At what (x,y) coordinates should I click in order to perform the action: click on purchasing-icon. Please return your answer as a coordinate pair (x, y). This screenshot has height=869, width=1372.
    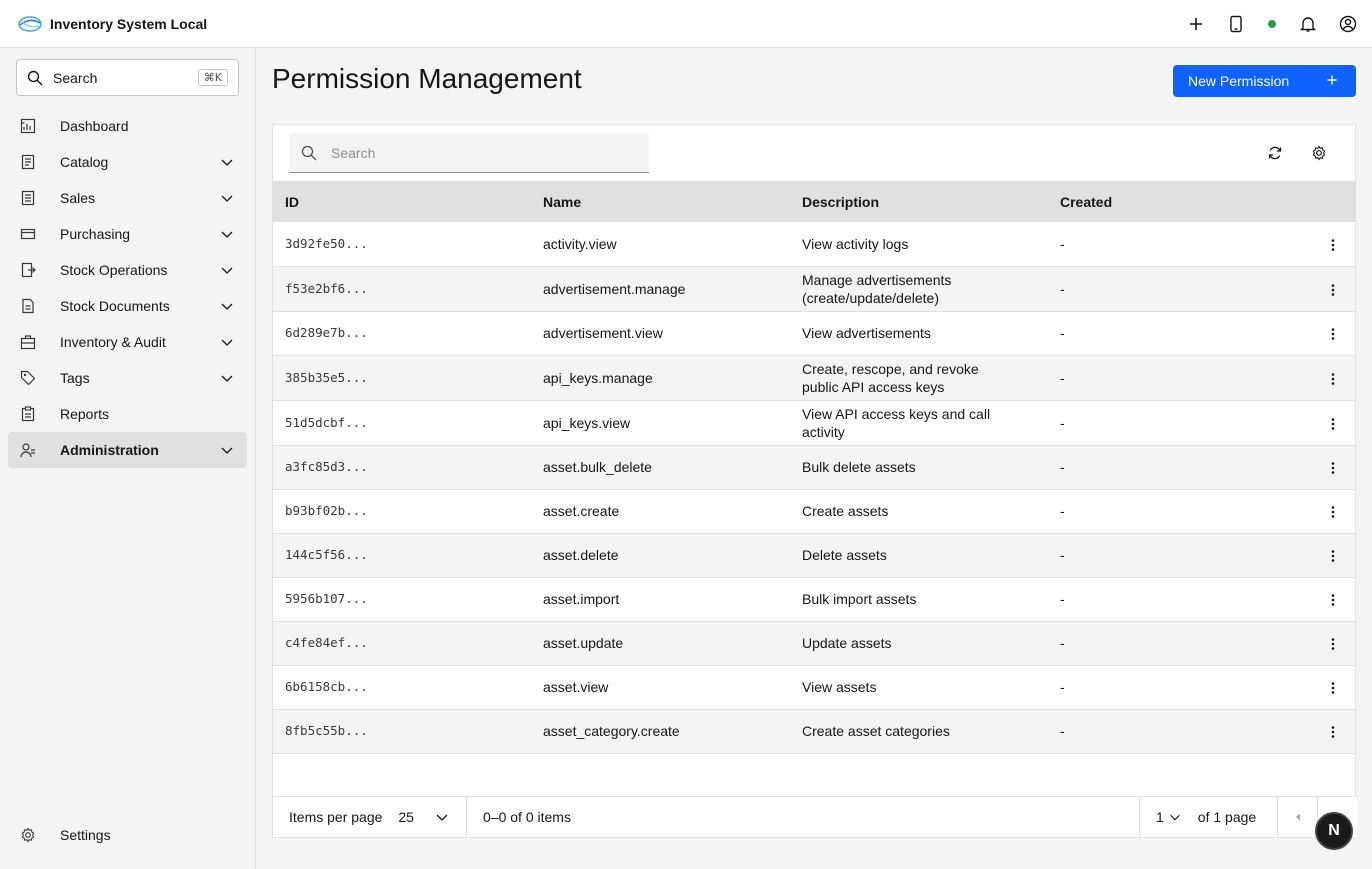
    Looking at the image, I should click on (28, 234).